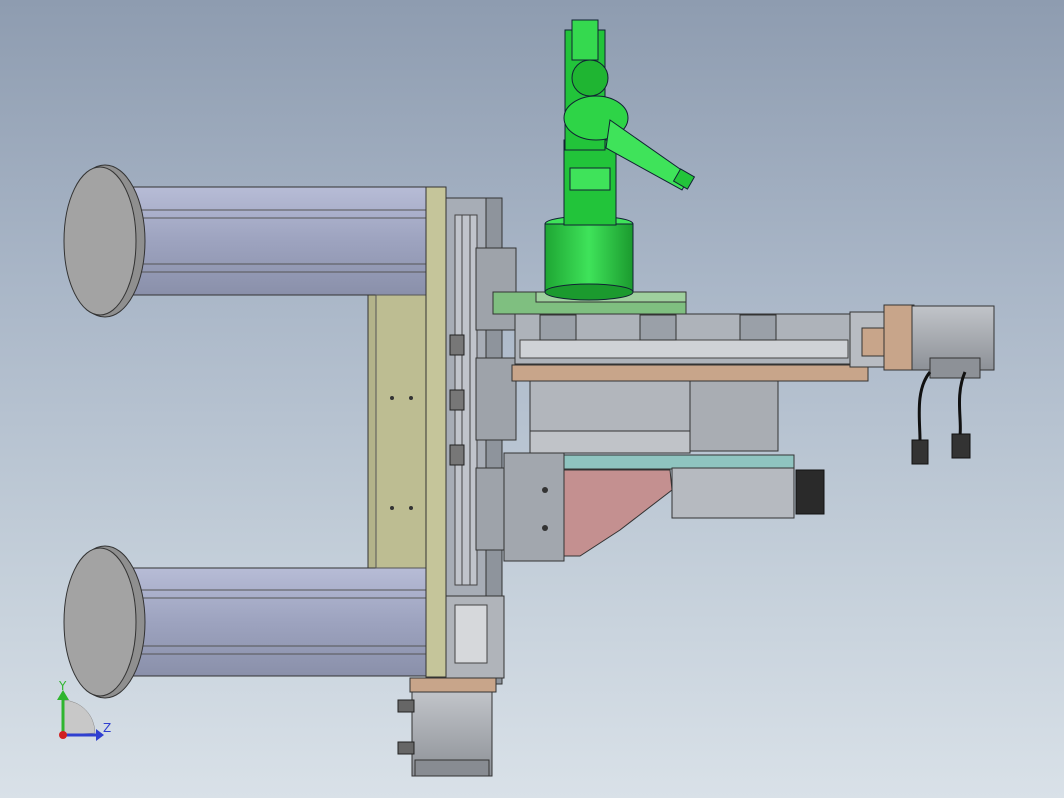 The height and width of the screenshot is (798, 1064). I want to click on robot-arm, so click(620, 160).